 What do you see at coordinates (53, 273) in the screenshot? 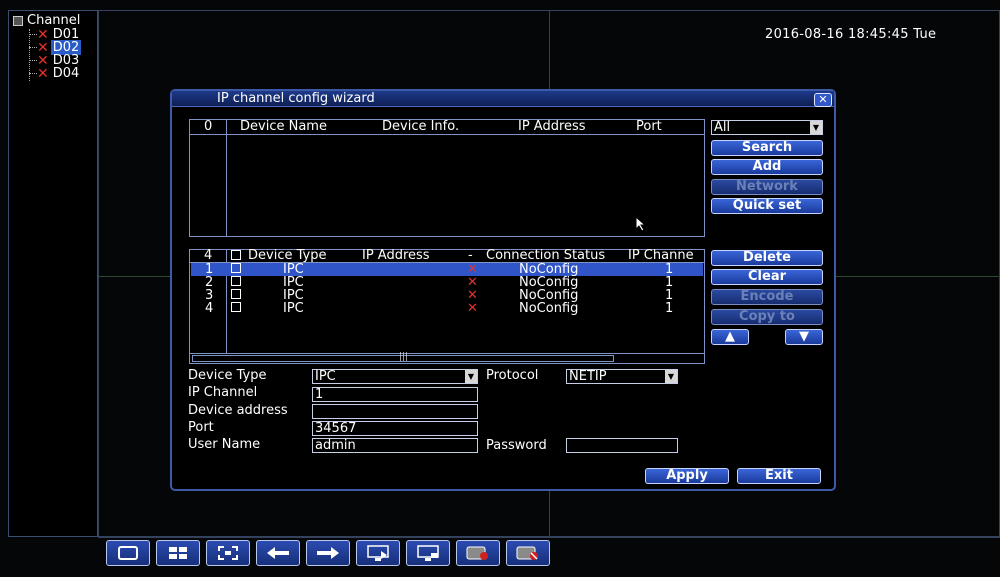
I see `channel-tree: Channel ✕ D01 ✕ D02 ✕ D03 ✕ D04` at bounding box center [53, 273].